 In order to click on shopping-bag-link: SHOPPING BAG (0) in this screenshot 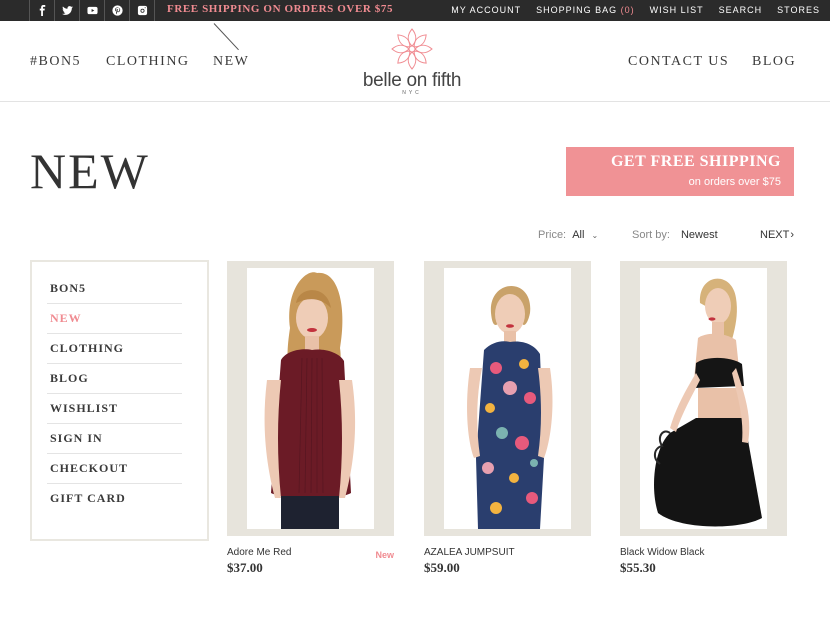, I will do `click(585, 10)`.